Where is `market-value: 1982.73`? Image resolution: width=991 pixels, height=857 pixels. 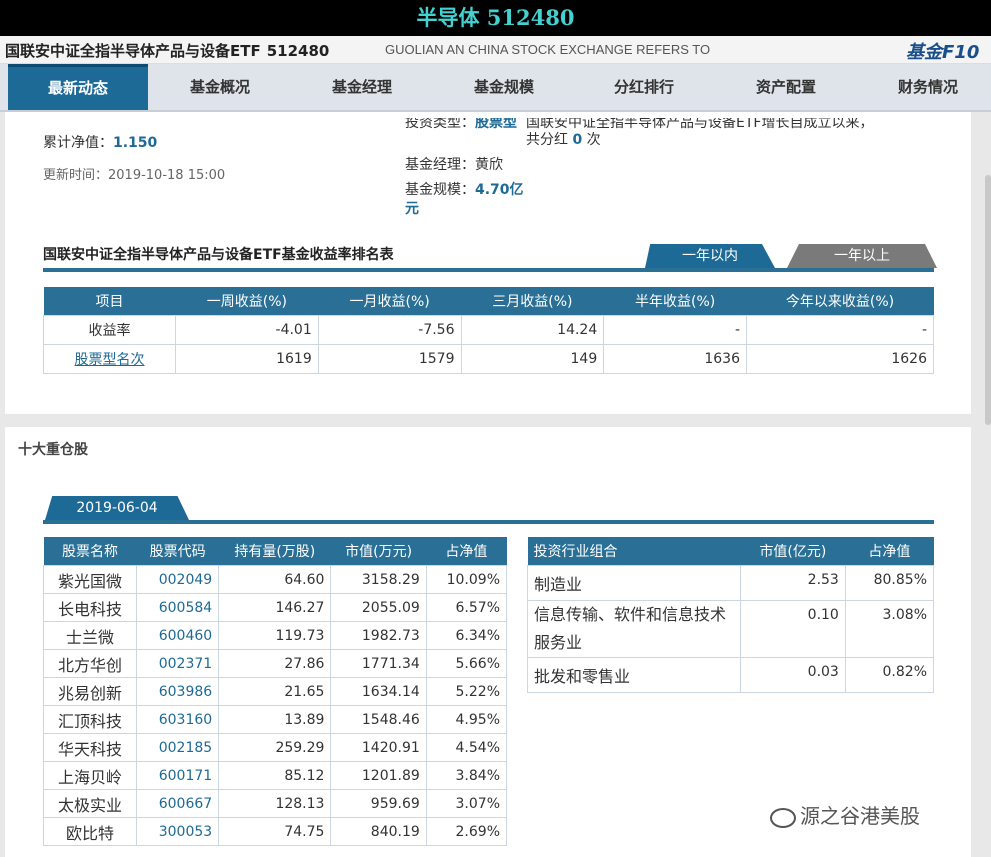 market-value: 1982.73 is located at coordinates (378, 635).